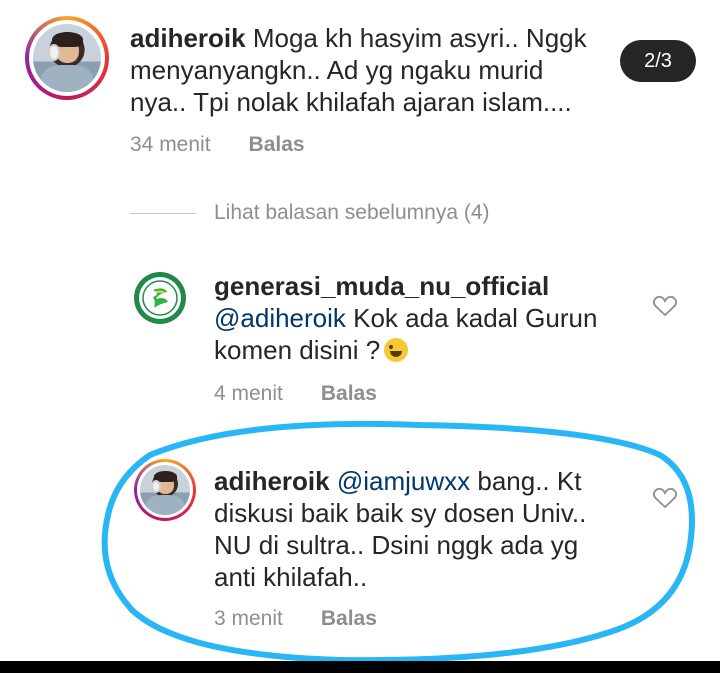  I want to click on comment-3-line-4: anti khilafah.., so click(291, 577).